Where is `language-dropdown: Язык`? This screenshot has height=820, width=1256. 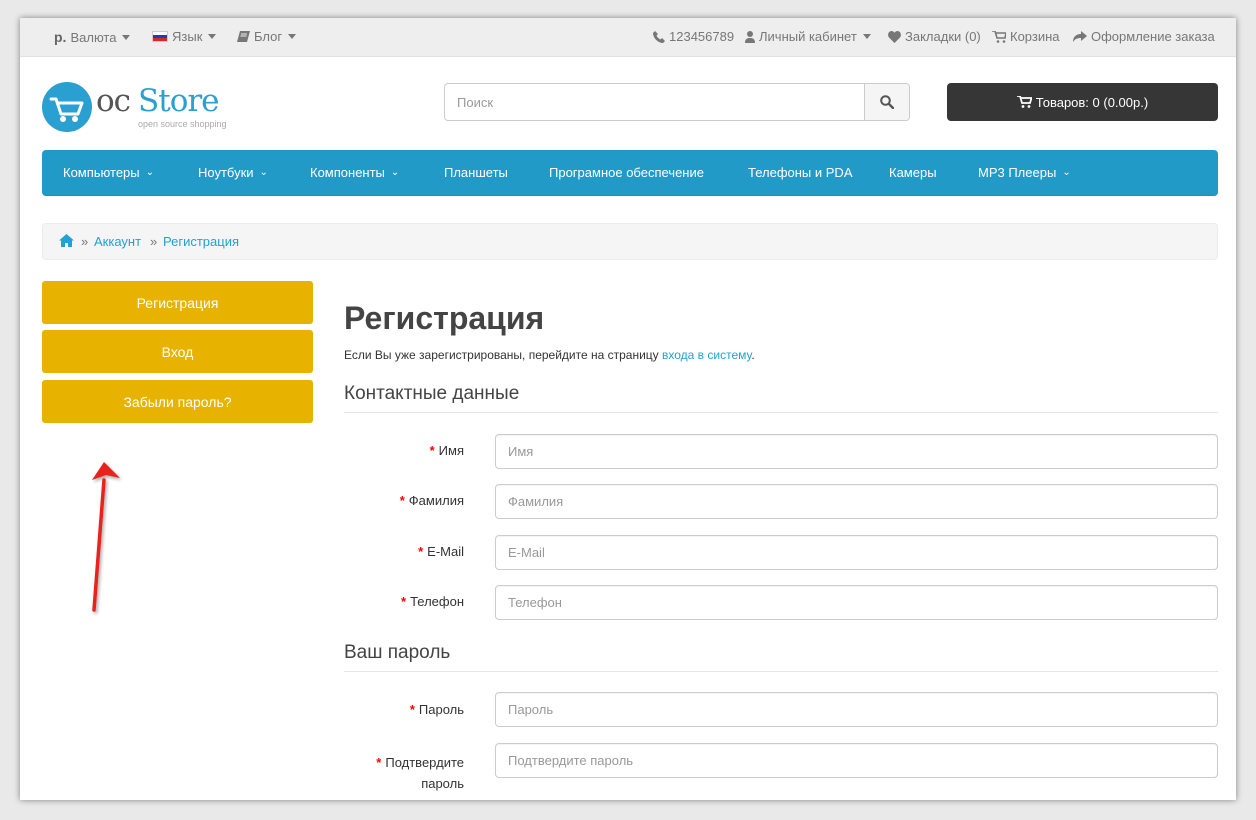 language-dropdown: Язык is located at coordinates (184, 36).